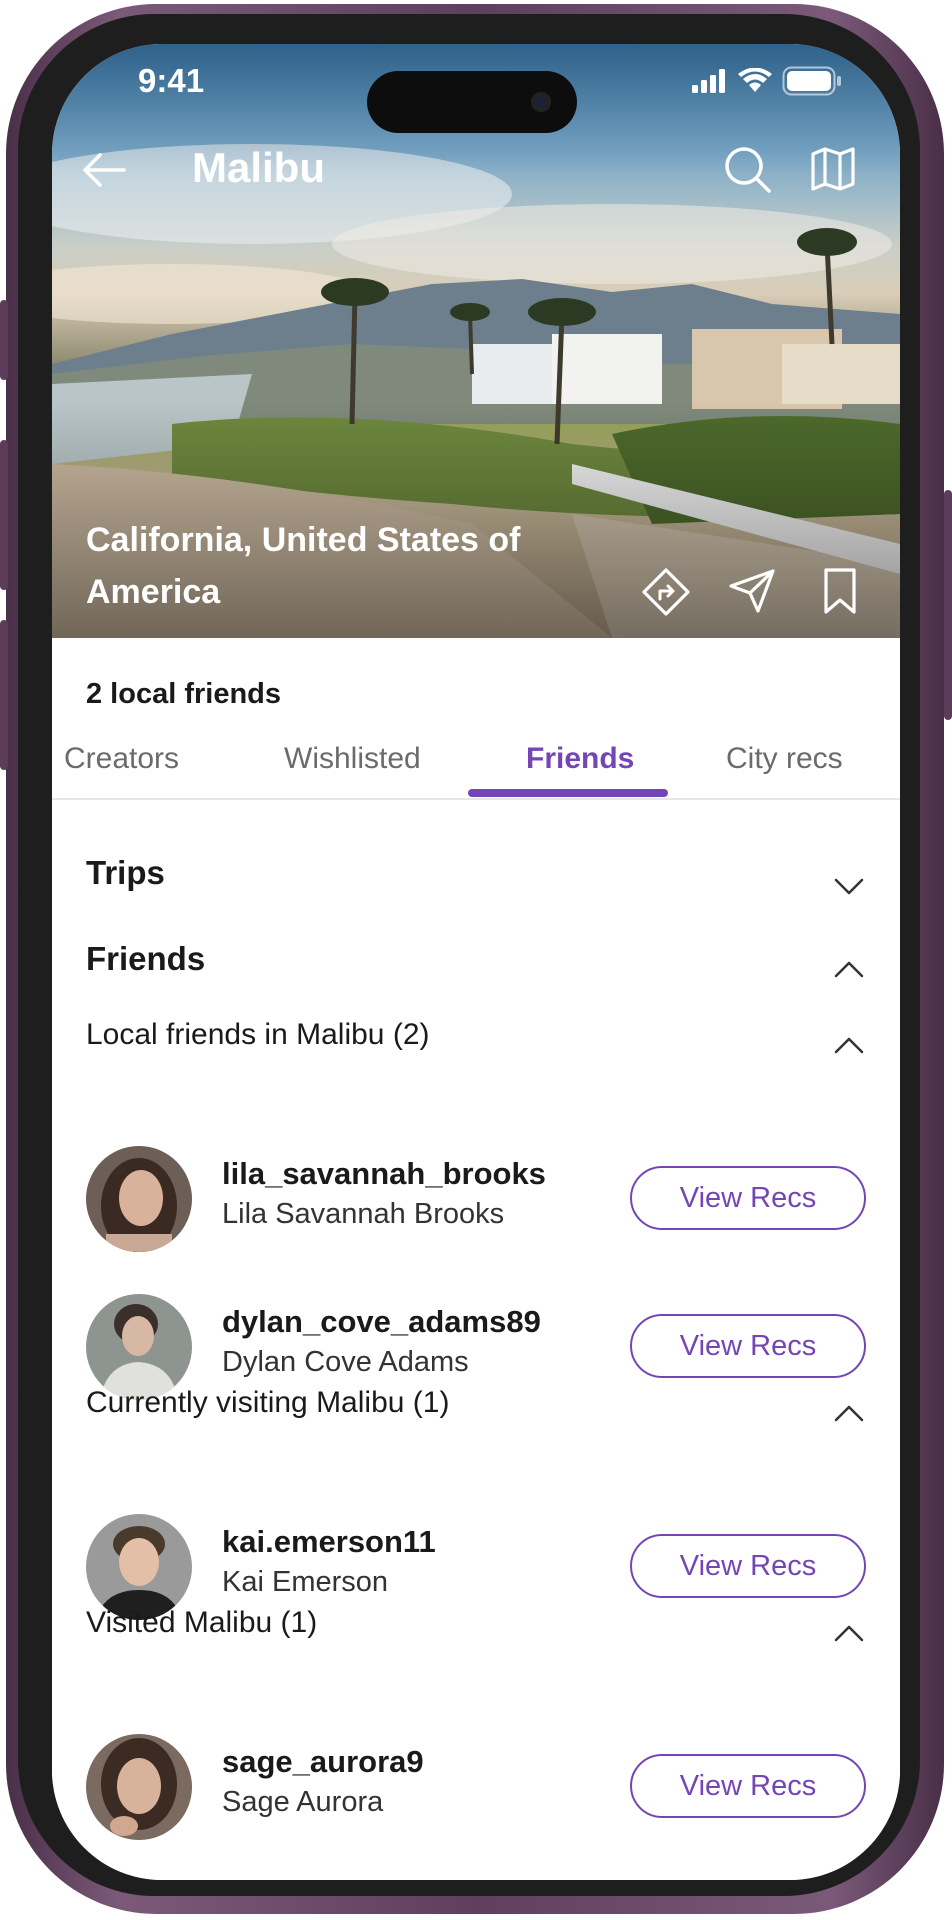  I want to click on chevron-down-icon, so click(849, 887).